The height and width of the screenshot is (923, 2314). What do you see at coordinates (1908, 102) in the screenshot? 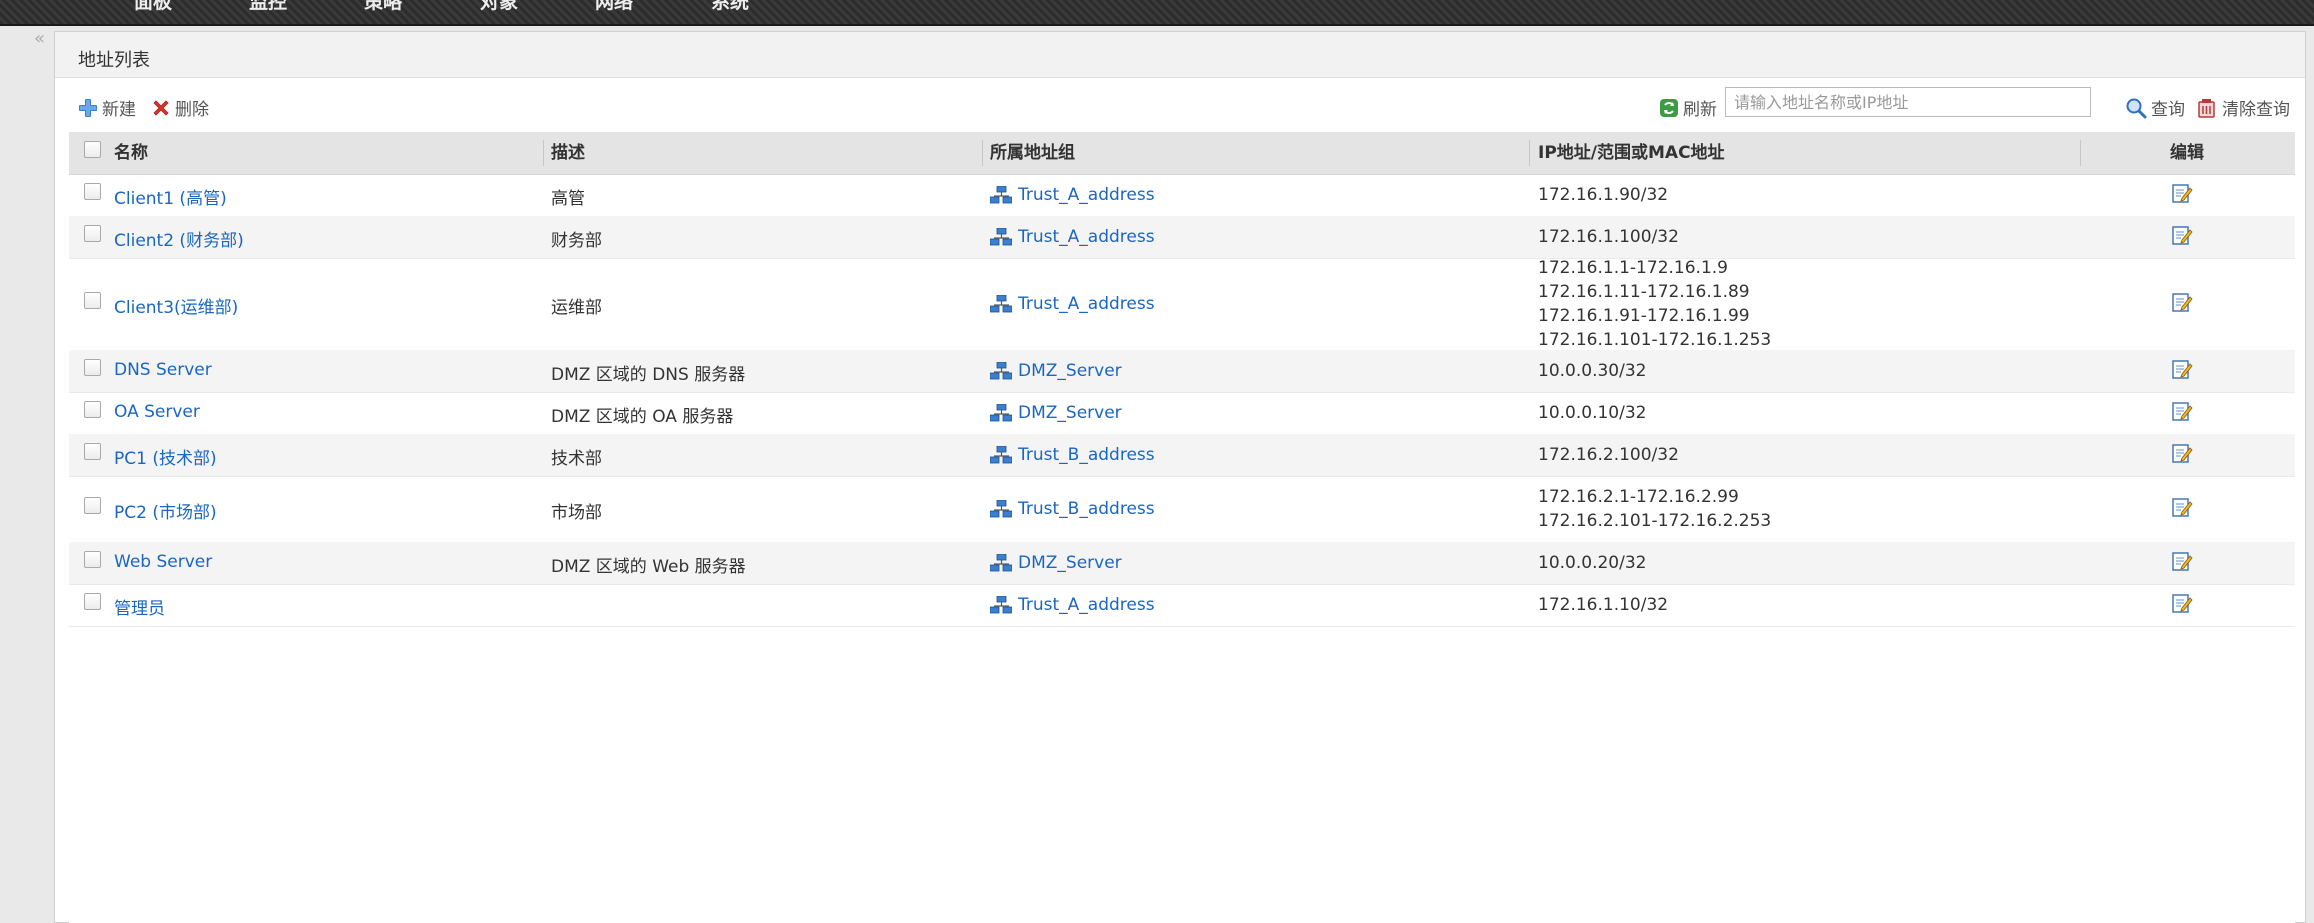
I see `search-input` at bounding box center [1908, 102].